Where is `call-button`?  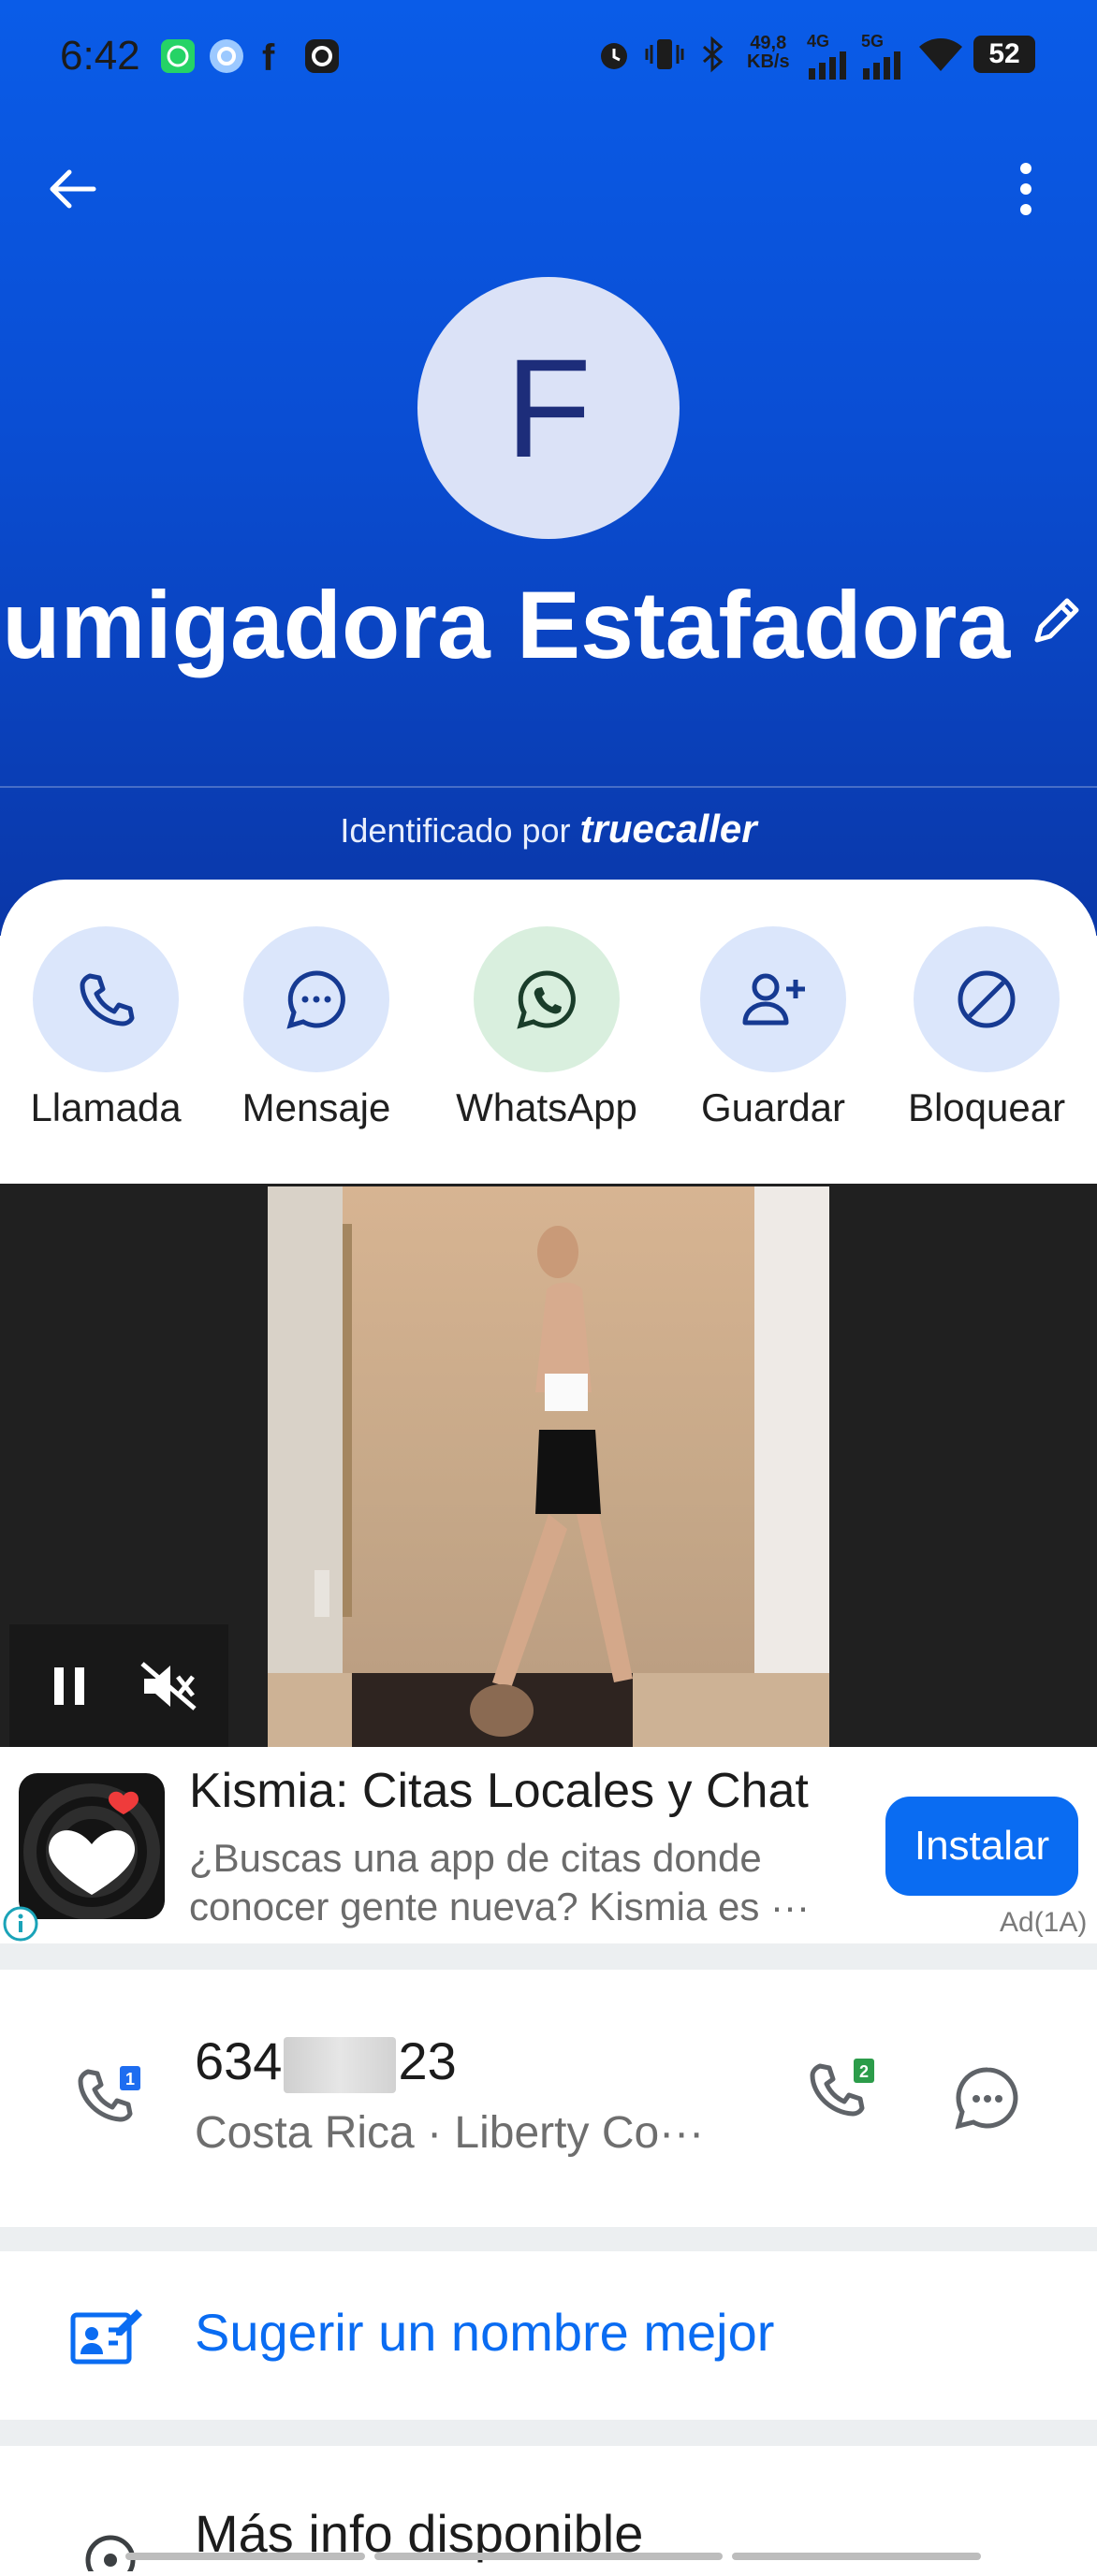 call-button is located at coordinates (106, 999).